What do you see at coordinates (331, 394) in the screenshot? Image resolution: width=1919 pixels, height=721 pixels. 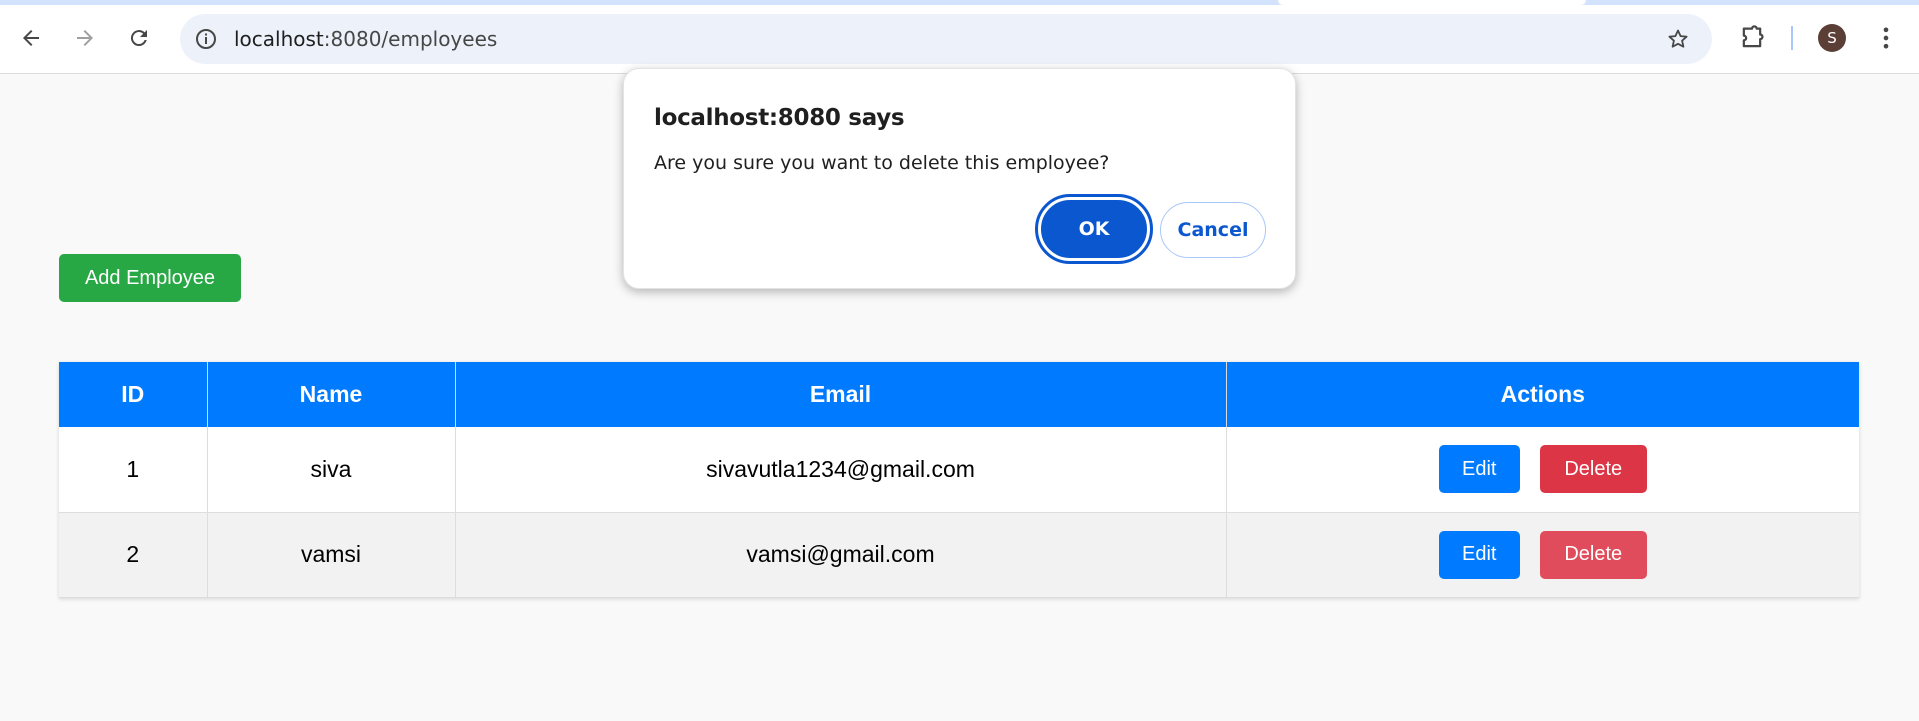 I see `column-header-name: Name` at bounding box center [331, 394].